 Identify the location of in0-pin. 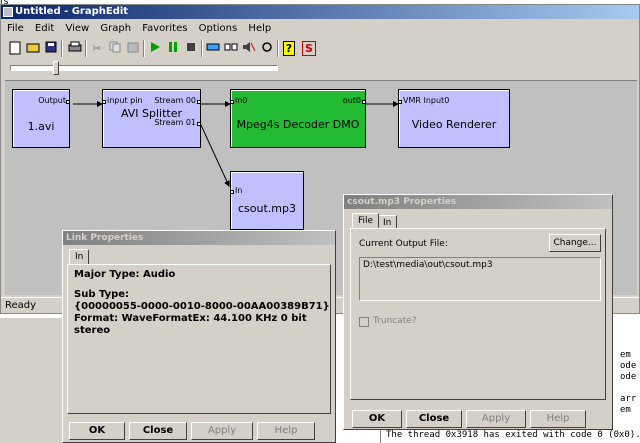
(232, 102).